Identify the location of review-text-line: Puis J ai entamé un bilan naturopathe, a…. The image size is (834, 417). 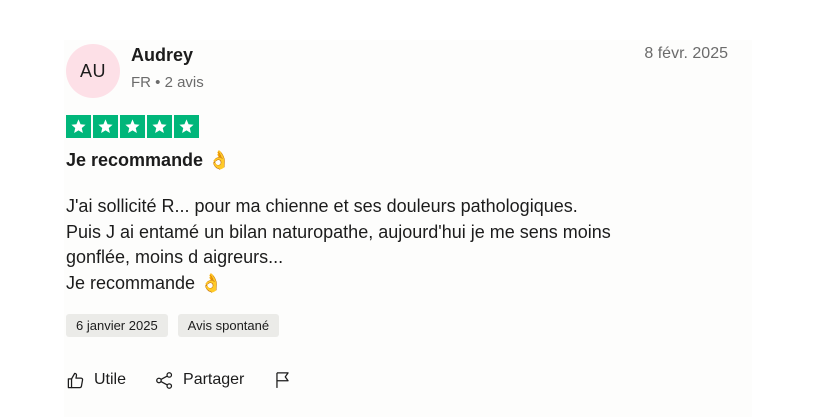
(338, 231).